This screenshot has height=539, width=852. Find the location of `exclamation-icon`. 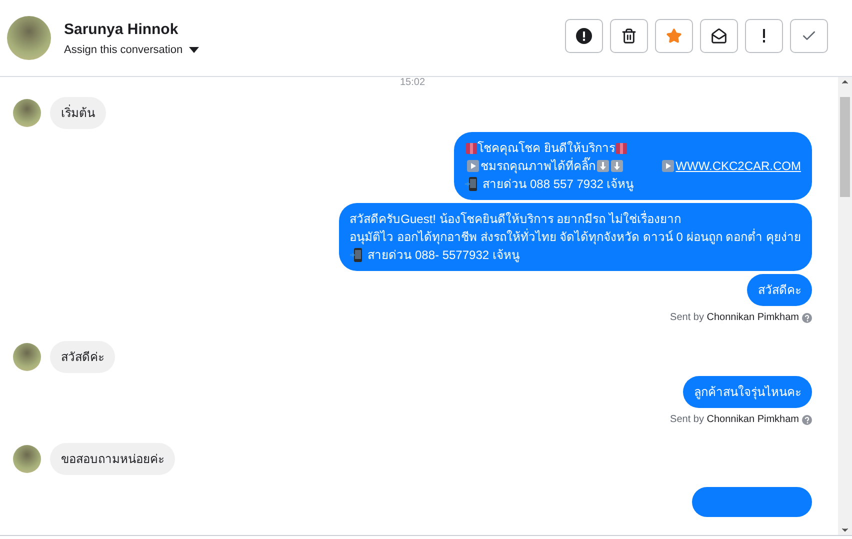

exclamation-icon is located at coordinates (764, 36).